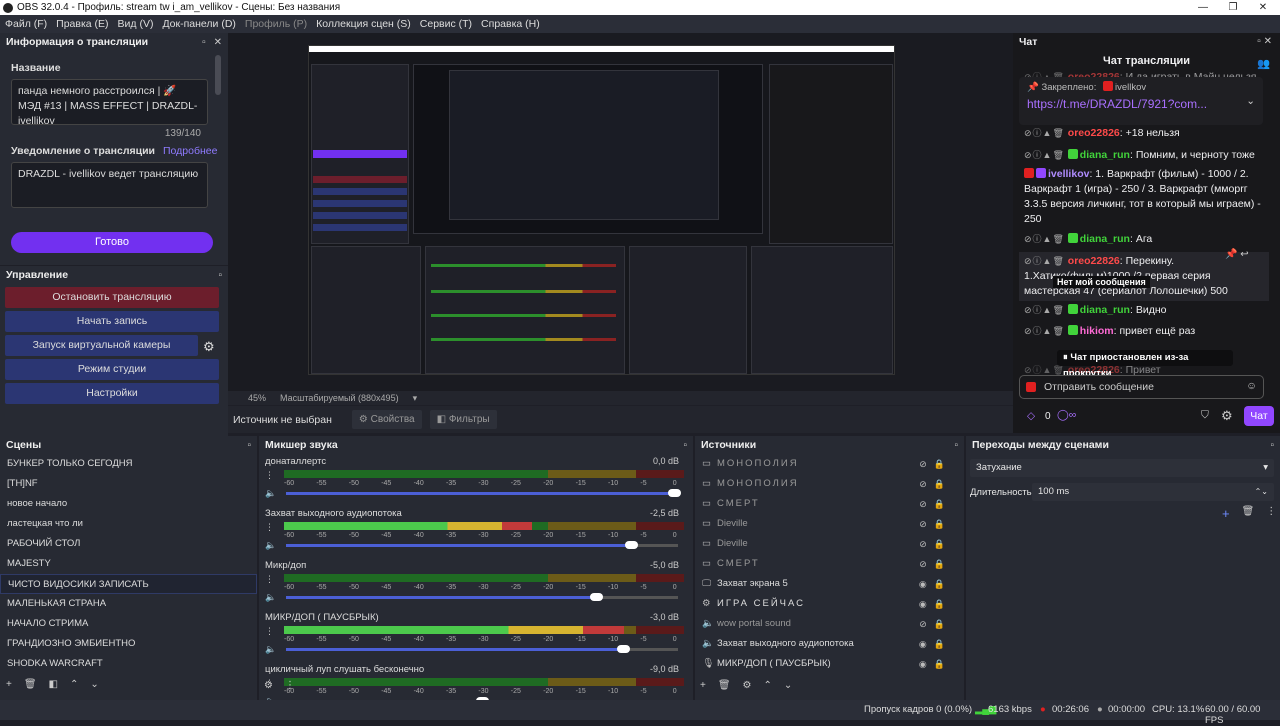 The image size is (1280, 726). Describe the element at coordinates (1259, 416) in the screenshot. I see `chat-send-button: Чат` at that location.